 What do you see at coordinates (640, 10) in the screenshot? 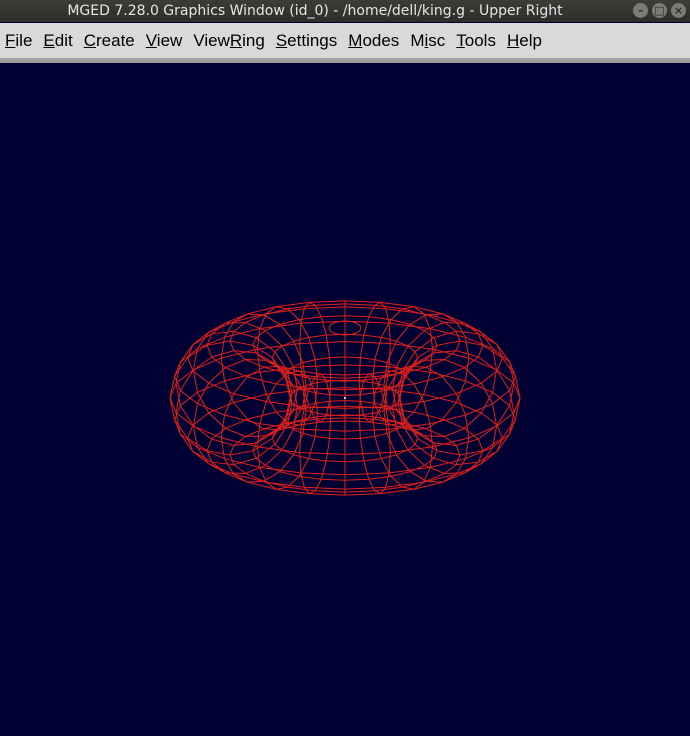
I see `minimize-icon: –` at bounding box center [640, 10].